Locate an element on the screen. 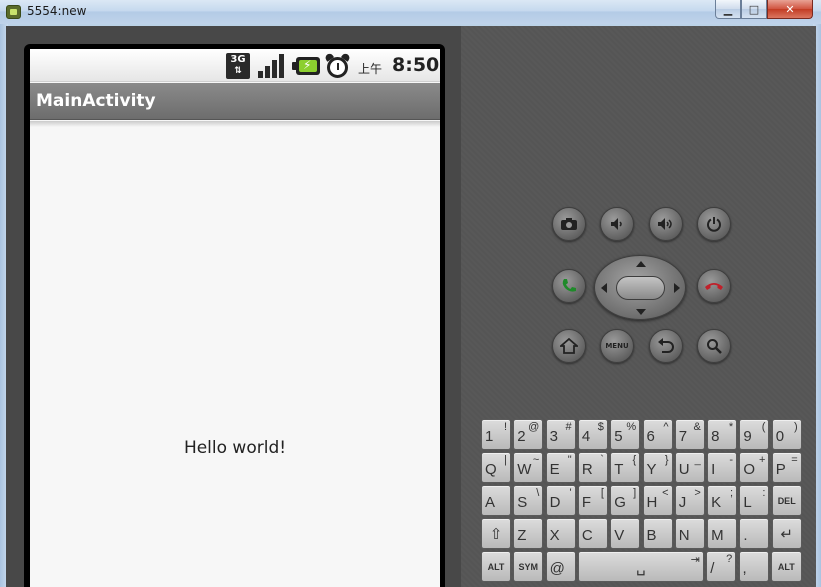  key-del: DEL is located at coordinates (786, 500).